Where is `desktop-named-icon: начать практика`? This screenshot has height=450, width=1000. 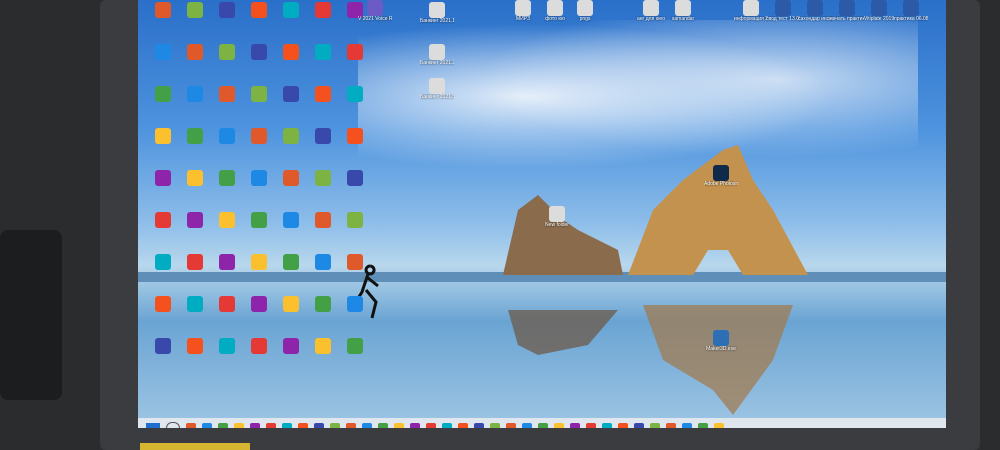 desktop-named-icon: начать практика is located at coordinates (847, 11).